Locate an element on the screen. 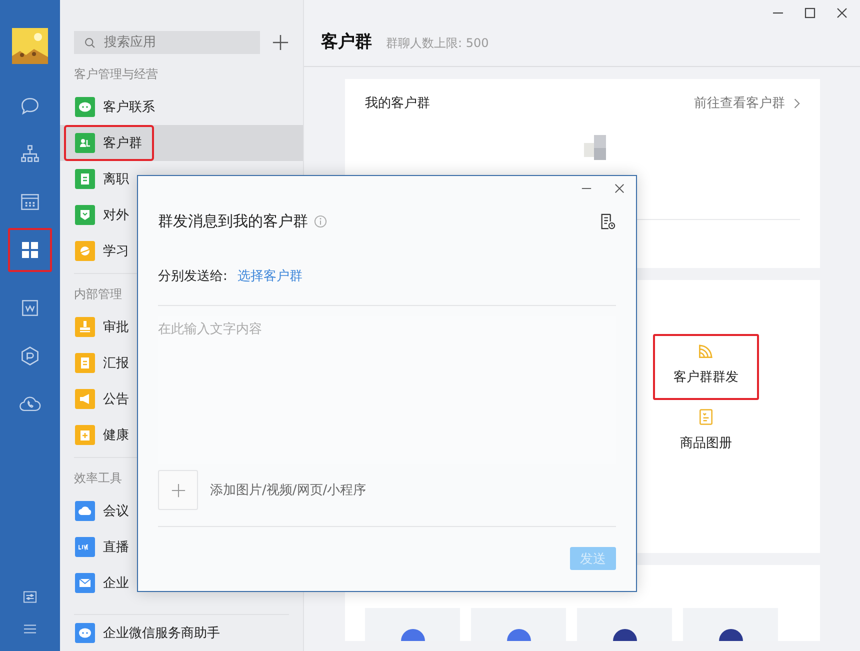 The width and height of the screenshot is (860, 651). attachment-hint: 添加图片/视频/网页/小程序 is located at coordinates (288, 490).